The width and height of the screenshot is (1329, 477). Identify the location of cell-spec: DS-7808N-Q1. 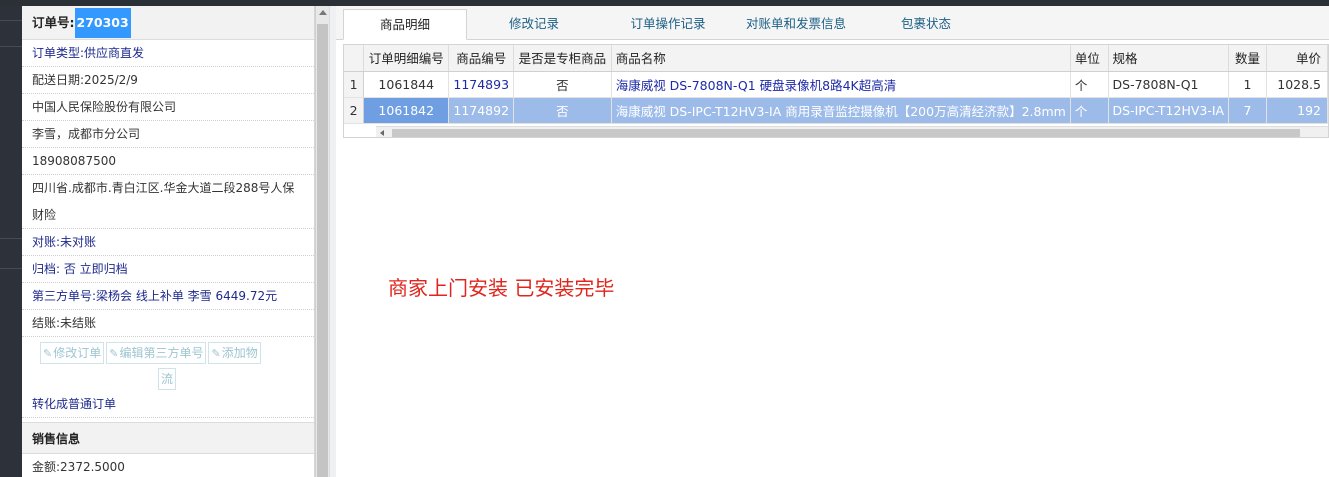
(1169, 84).